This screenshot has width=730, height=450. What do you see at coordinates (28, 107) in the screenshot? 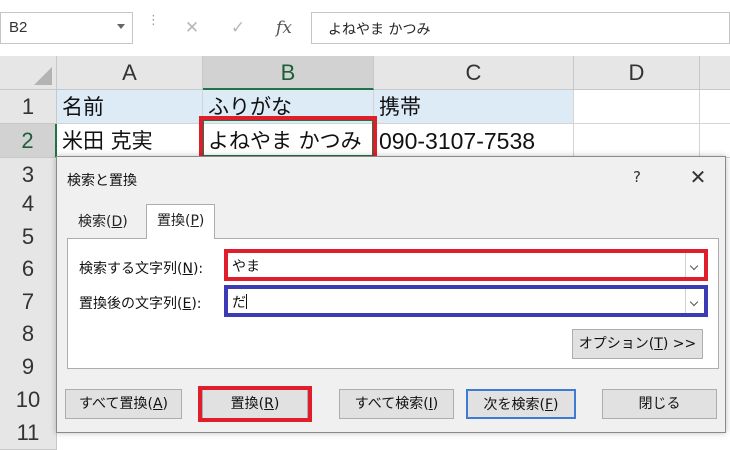
I see `row-header-1: 1` at bounding box center [28, 107].